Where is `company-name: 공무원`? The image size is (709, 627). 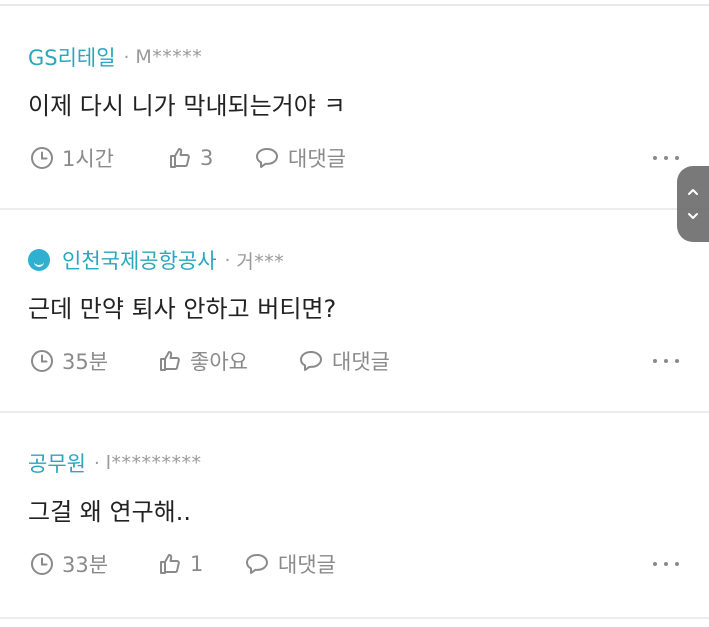 company-name: 공무원 is located at coordinates (57, 463).